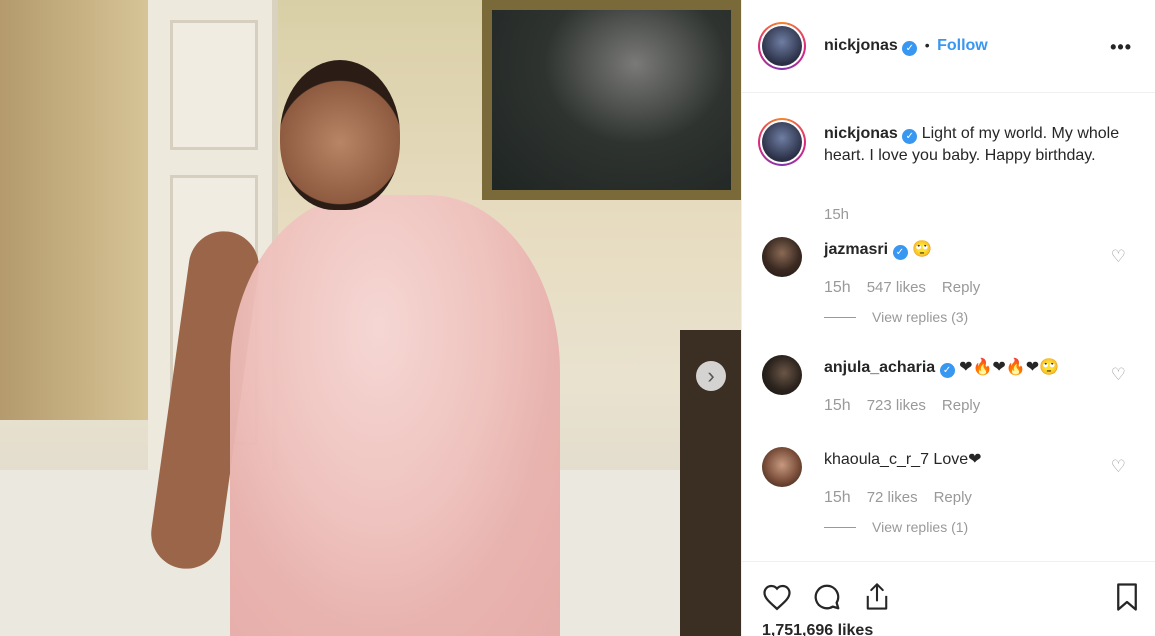 The image size is (1155, 636). What do you see at coordinates (920, 527) in the screenshot?
I see `view-replies-label: View replies (1)` at bounding box center [920, 527].